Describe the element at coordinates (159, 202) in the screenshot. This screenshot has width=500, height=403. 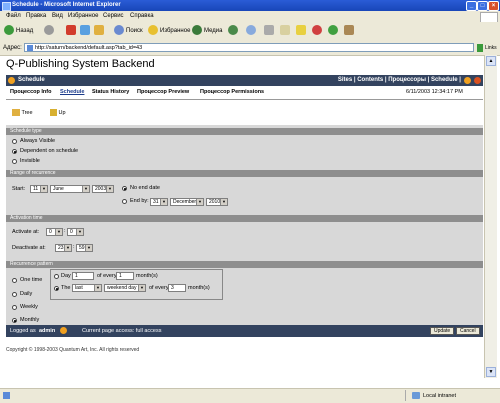
I see `end-day-select: 31 ▼` at that location.